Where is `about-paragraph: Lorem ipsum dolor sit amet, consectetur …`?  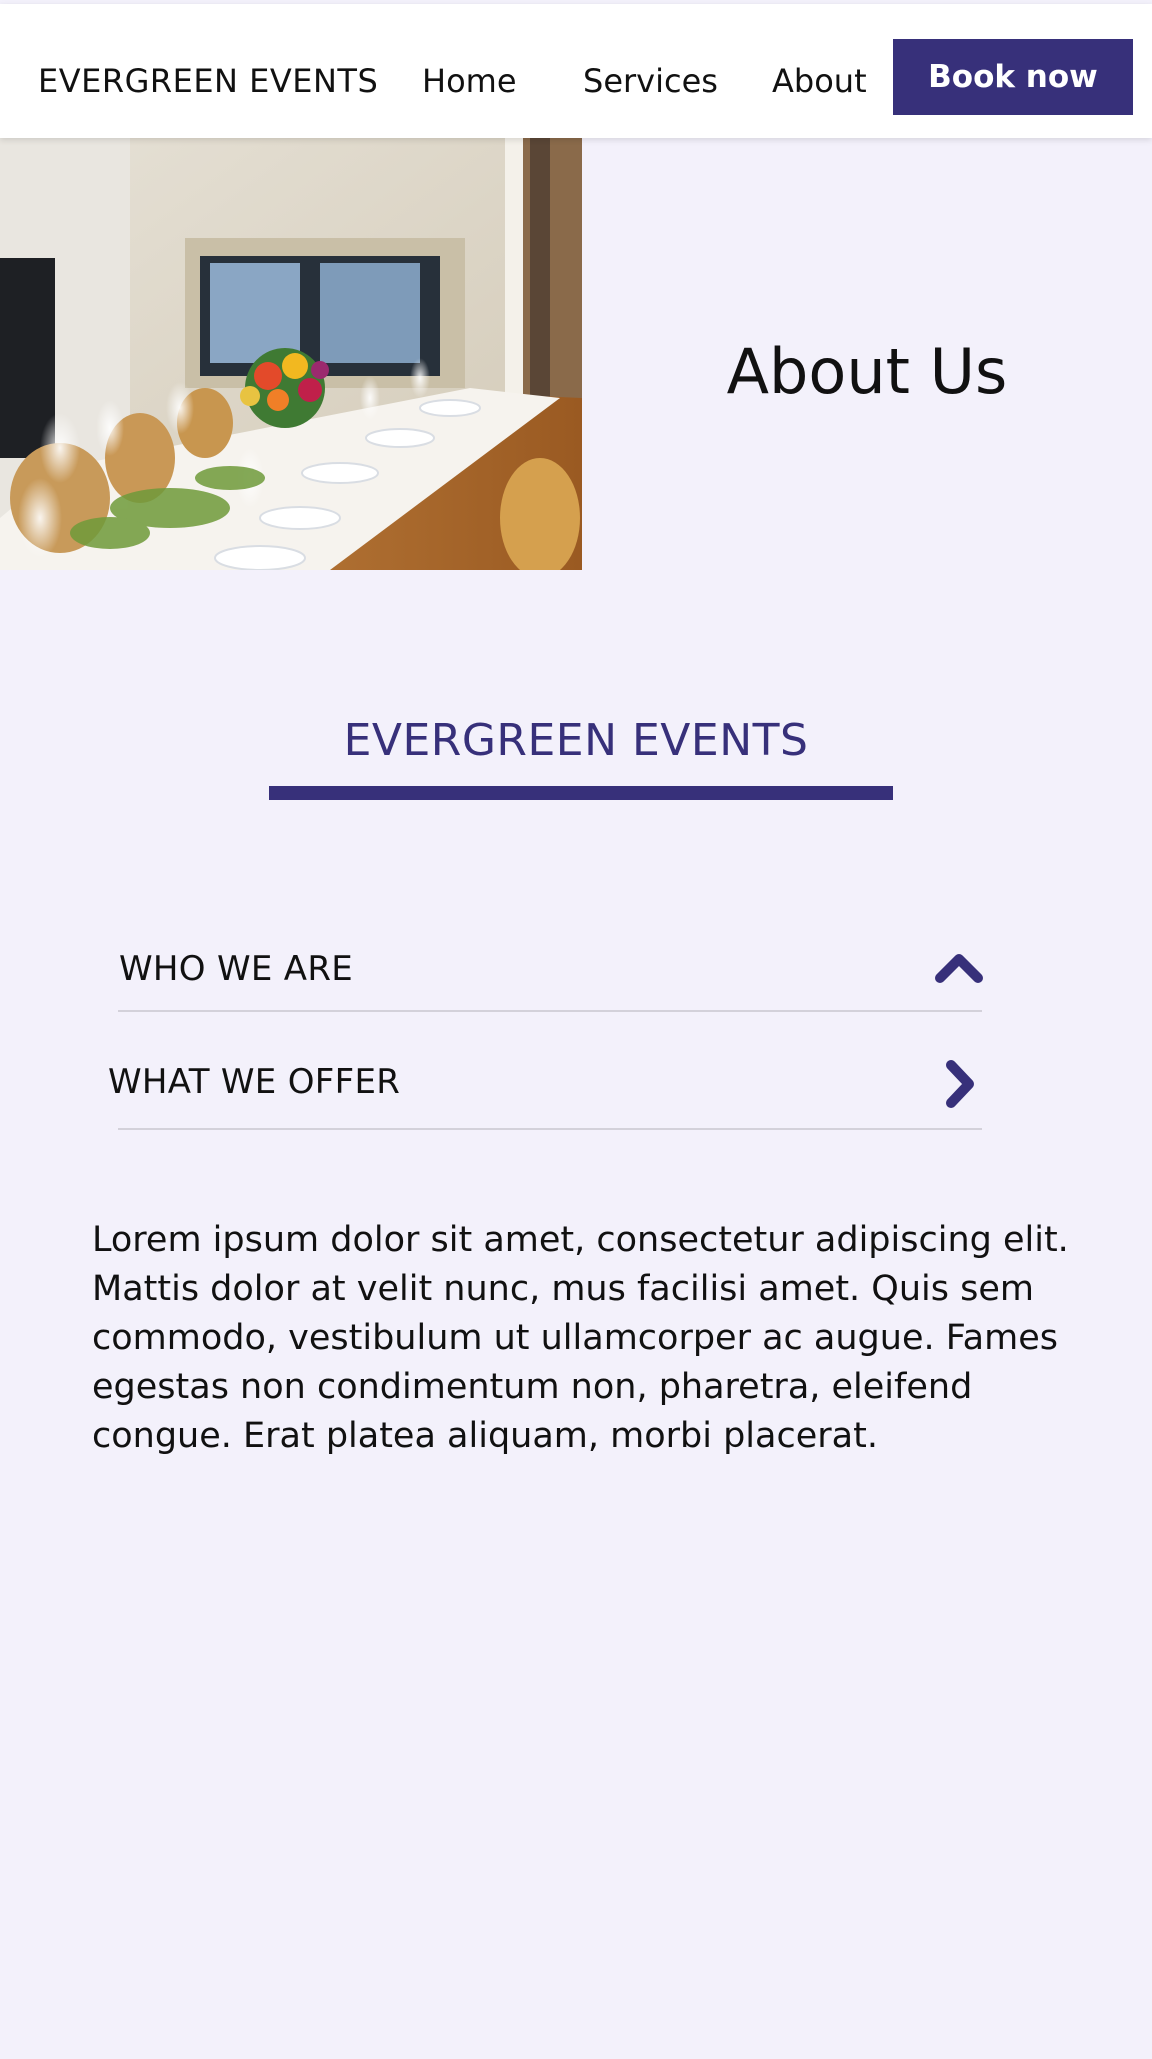 about-paragraph: Lorem ipsum dolor sit amet, consectetur … is located at coordinates (580, 1338).